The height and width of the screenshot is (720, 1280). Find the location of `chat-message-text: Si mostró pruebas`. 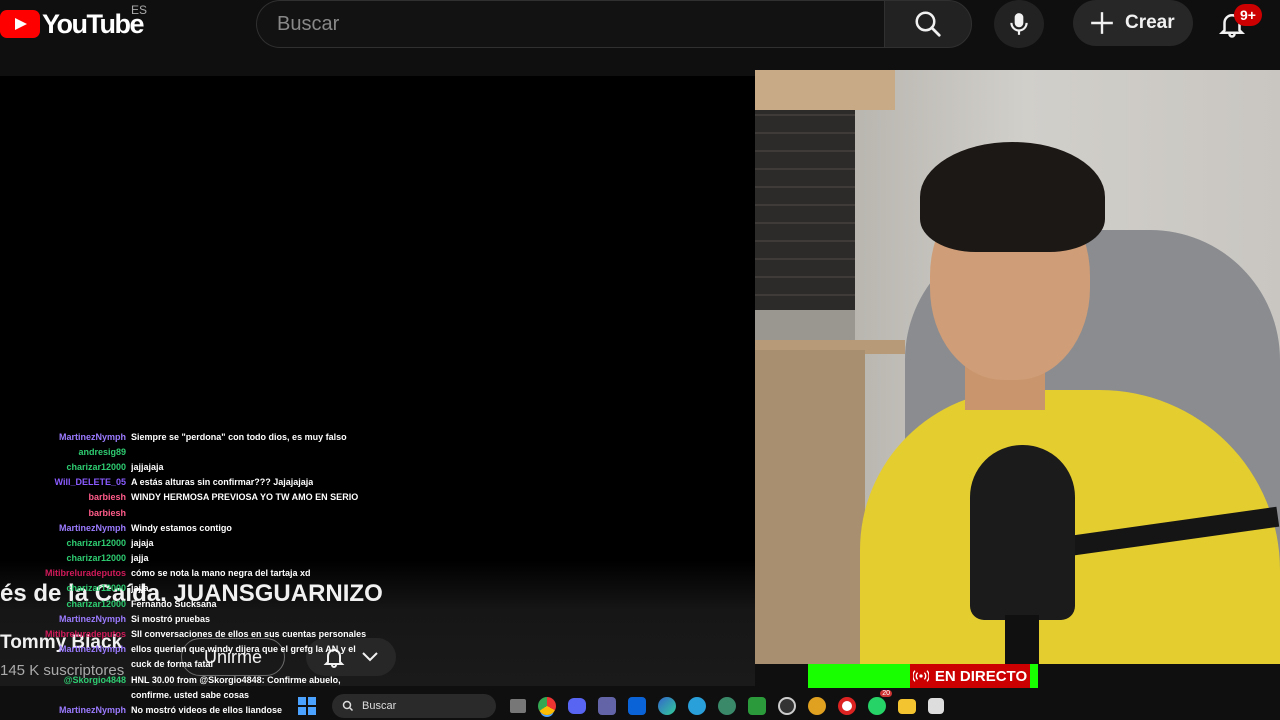

chat-message-text: Si mostró pruebas is located at coordinates (171, 618).